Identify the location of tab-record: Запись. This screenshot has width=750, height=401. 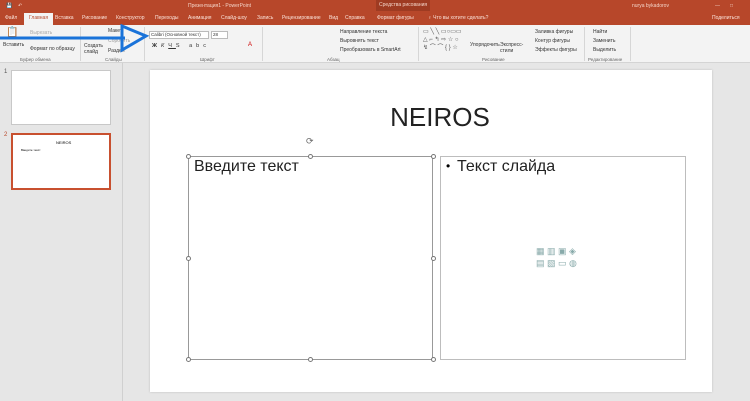
(265, 18).